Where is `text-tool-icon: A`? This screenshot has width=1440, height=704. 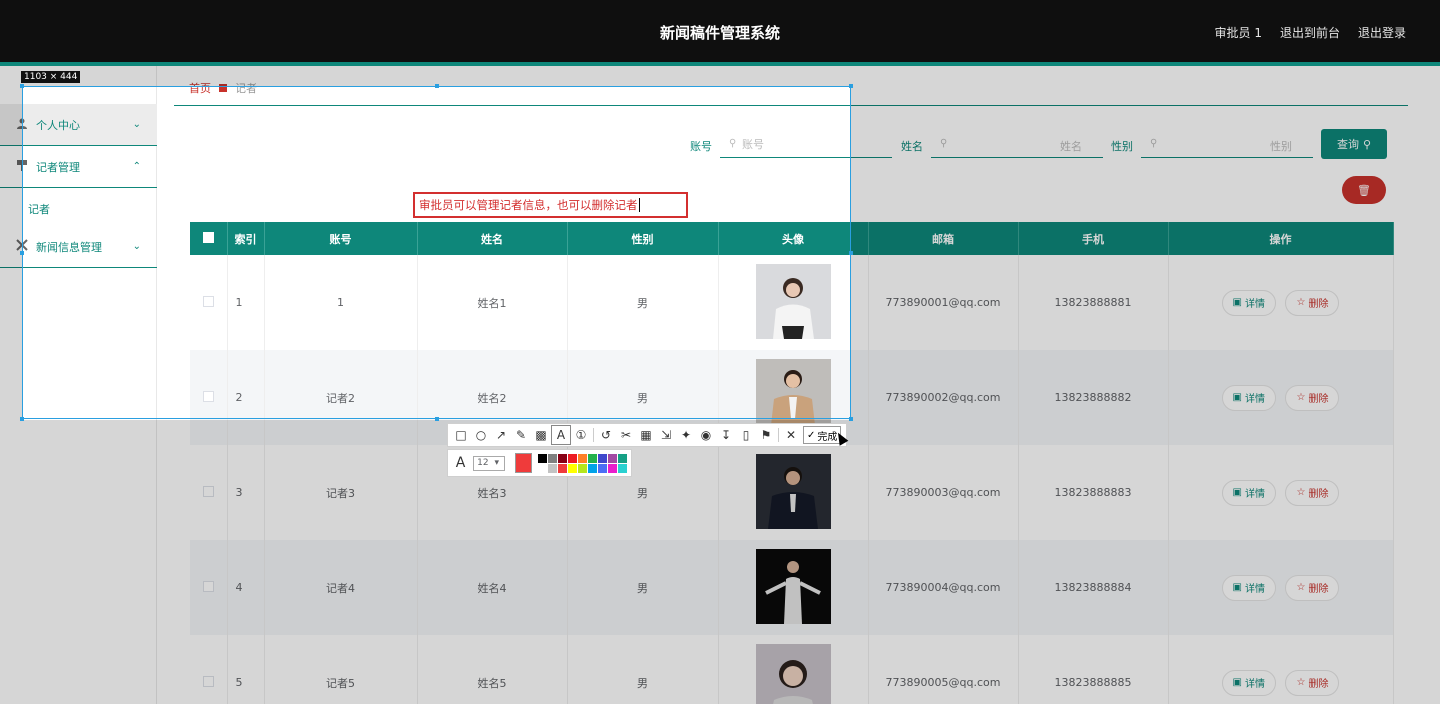 text-tool-icon: A is located at coordinates (561, 435).